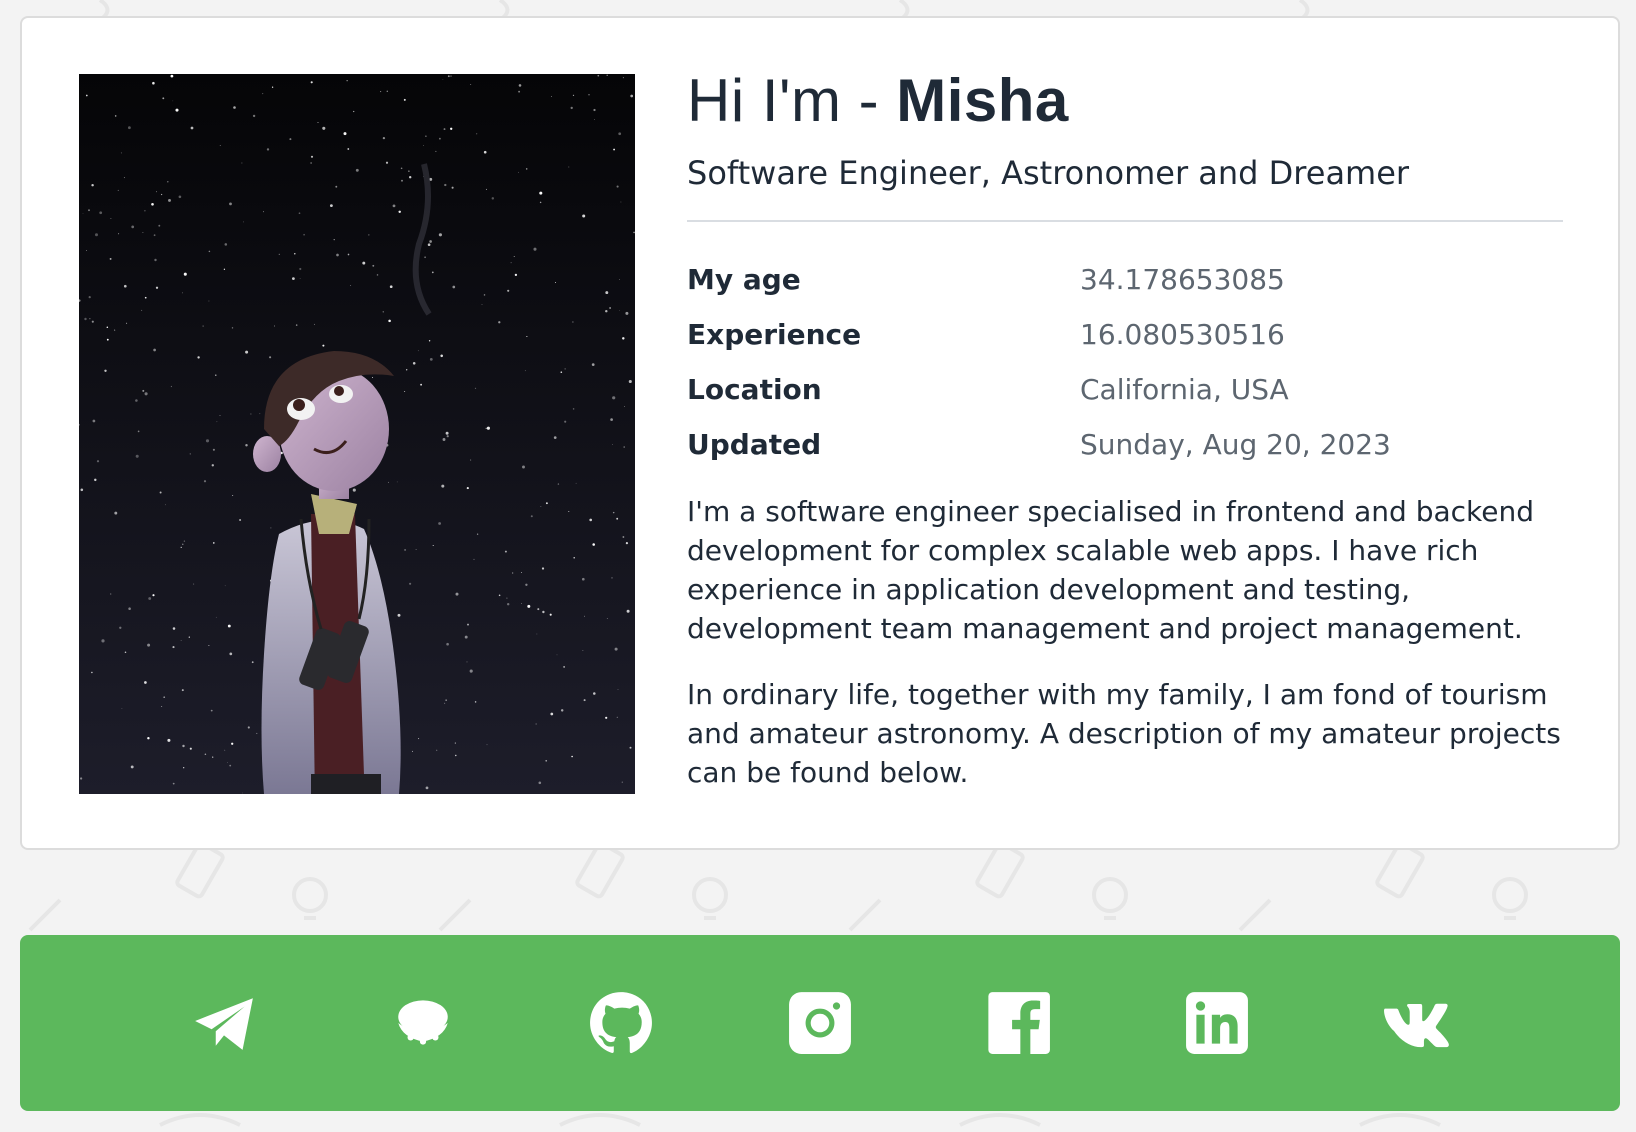  I want to click on telegram-icon, so click(224, 1024).